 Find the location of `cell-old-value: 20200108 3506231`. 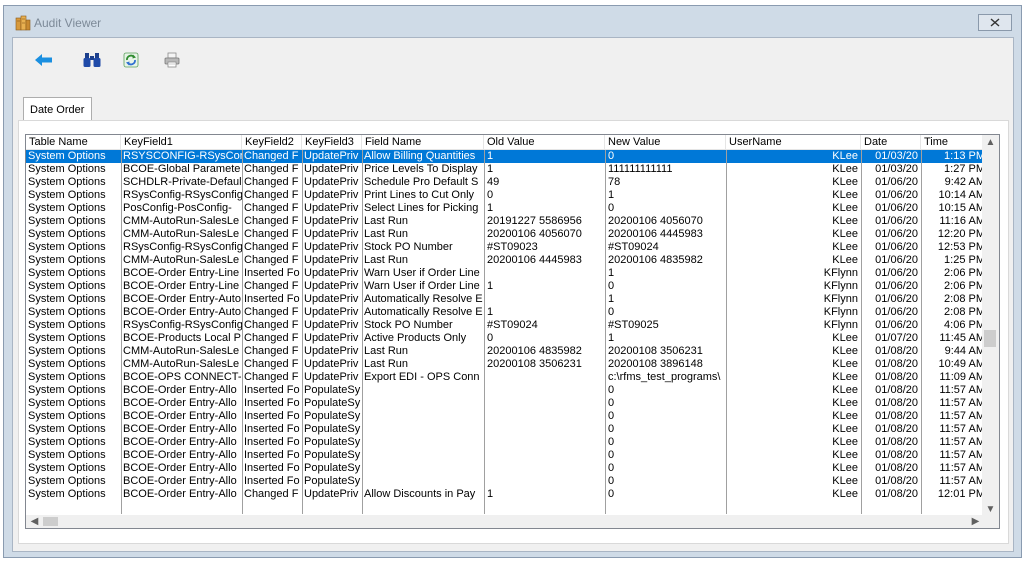

cell-old-value: 20200108 3506231 is located at coordinates (534, 364).